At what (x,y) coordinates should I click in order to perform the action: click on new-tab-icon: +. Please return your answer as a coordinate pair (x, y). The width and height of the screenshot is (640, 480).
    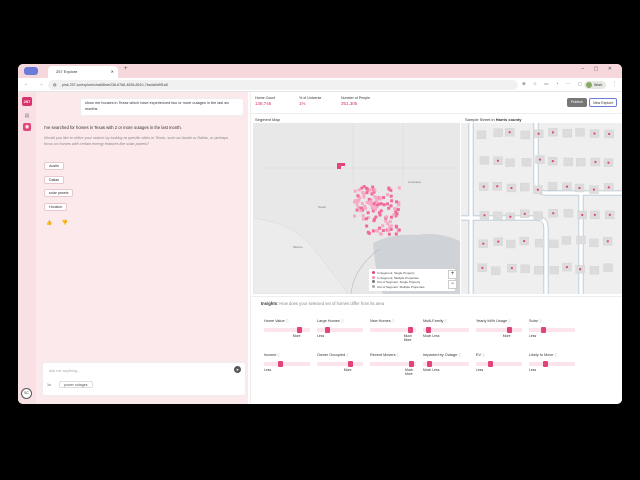
    Looking at the image, I should click on (126, 69).